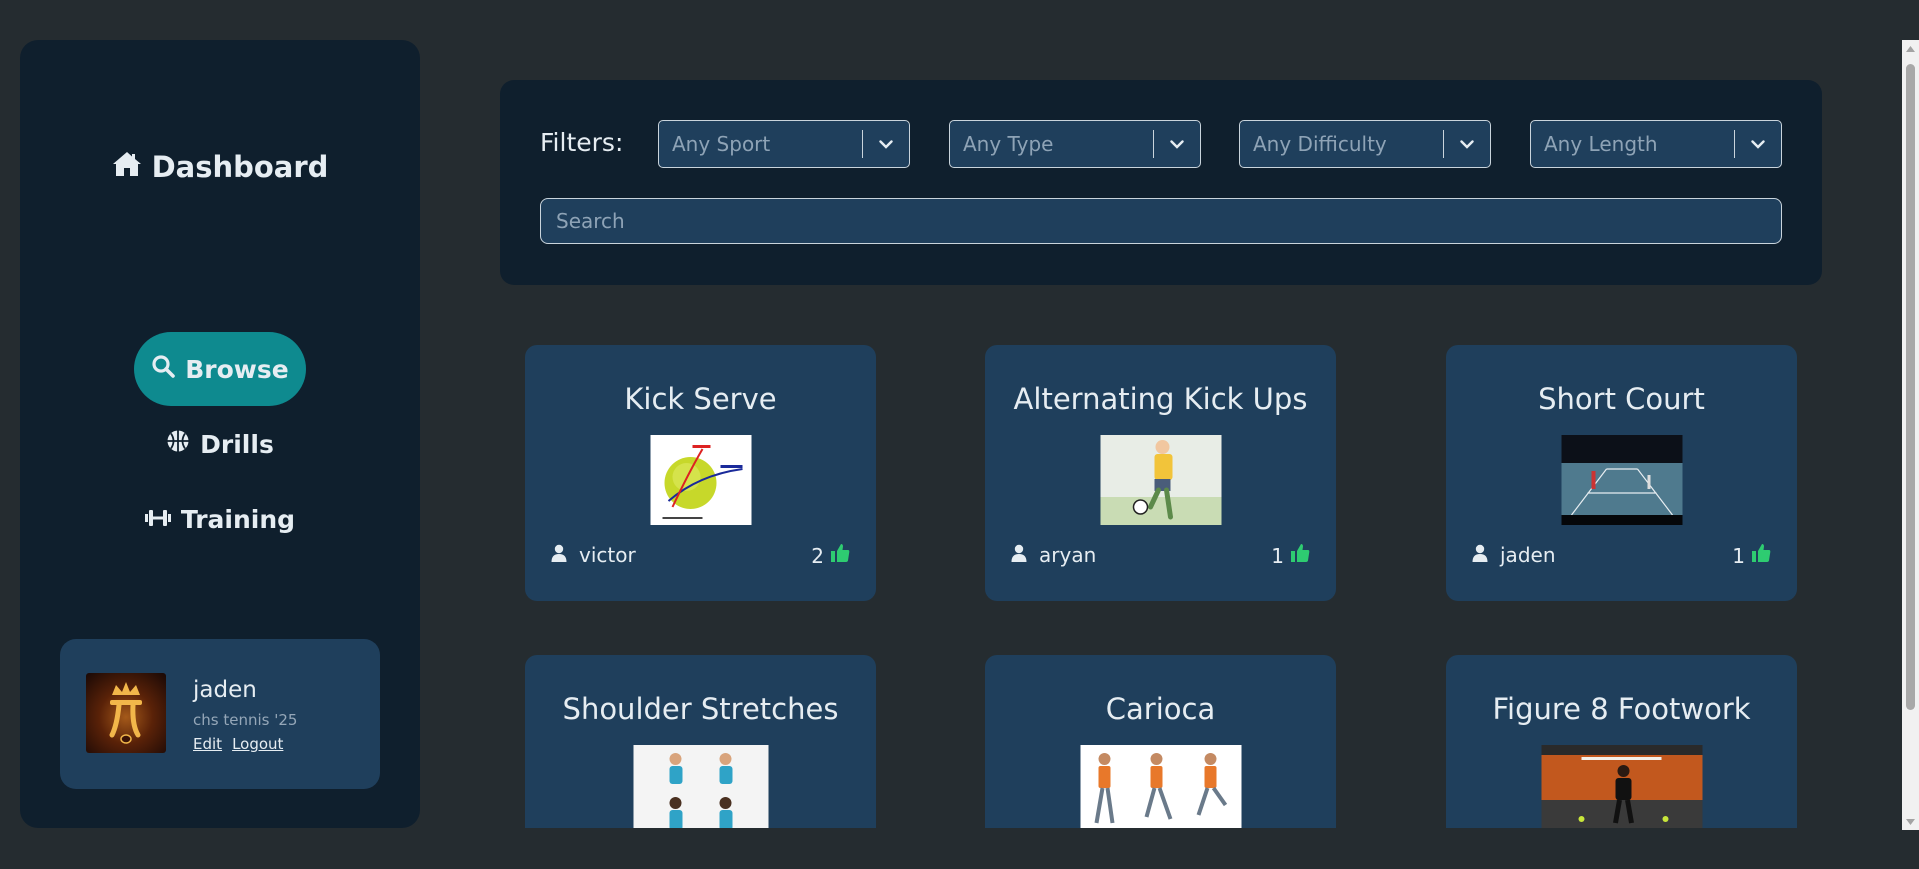 This screenshot has height=869, width=1919. I want to click on logout-link: Logout, so click(257, 744).